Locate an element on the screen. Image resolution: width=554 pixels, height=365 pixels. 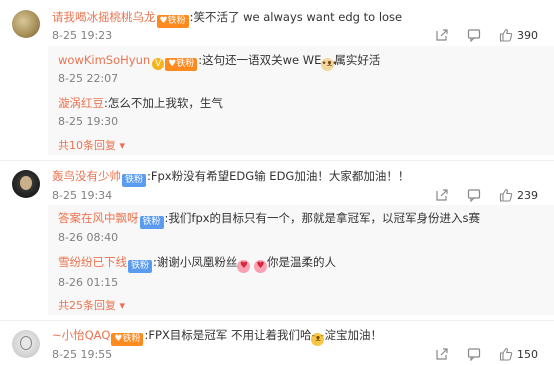
more-replies-link: 共10条回复 ▾ is located at coordinates (91, 146).